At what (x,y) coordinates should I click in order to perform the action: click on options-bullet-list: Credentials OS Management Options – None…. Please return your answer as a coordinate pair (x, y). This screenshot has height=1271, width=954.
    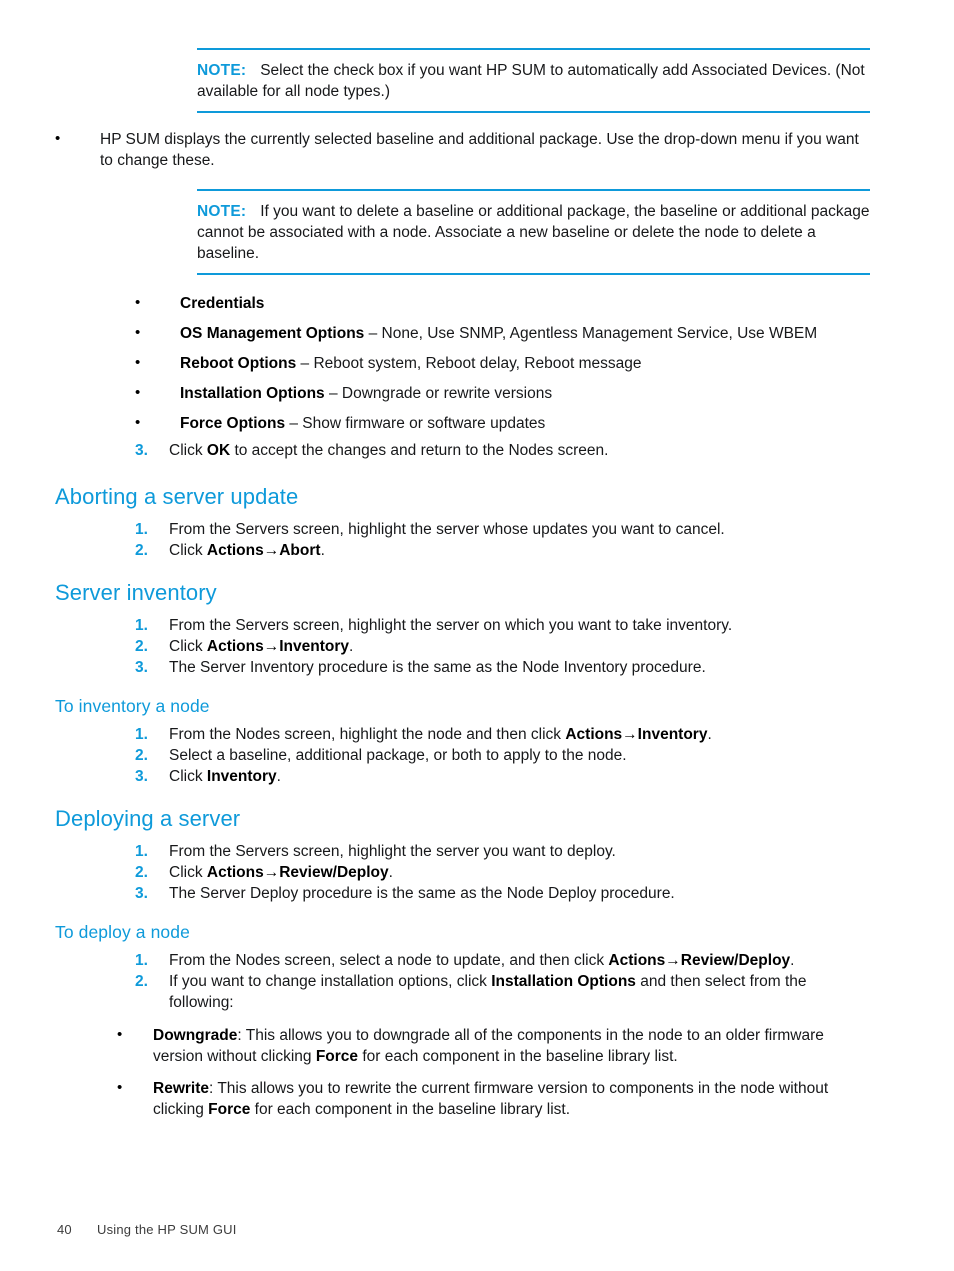
    Looking at the image, I should click on (502, 363).